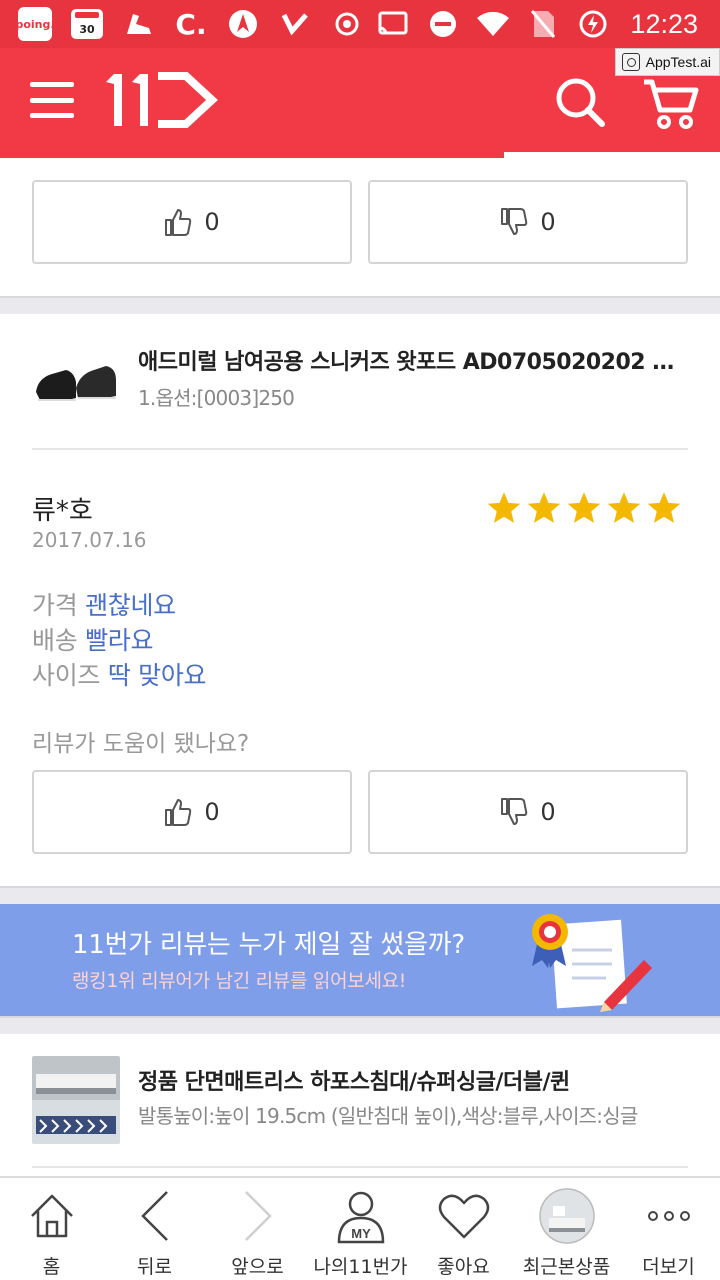 Image resolution: width=720 pixels, height=1280 pixels. I want to click on menu-button, so click(52, 100).